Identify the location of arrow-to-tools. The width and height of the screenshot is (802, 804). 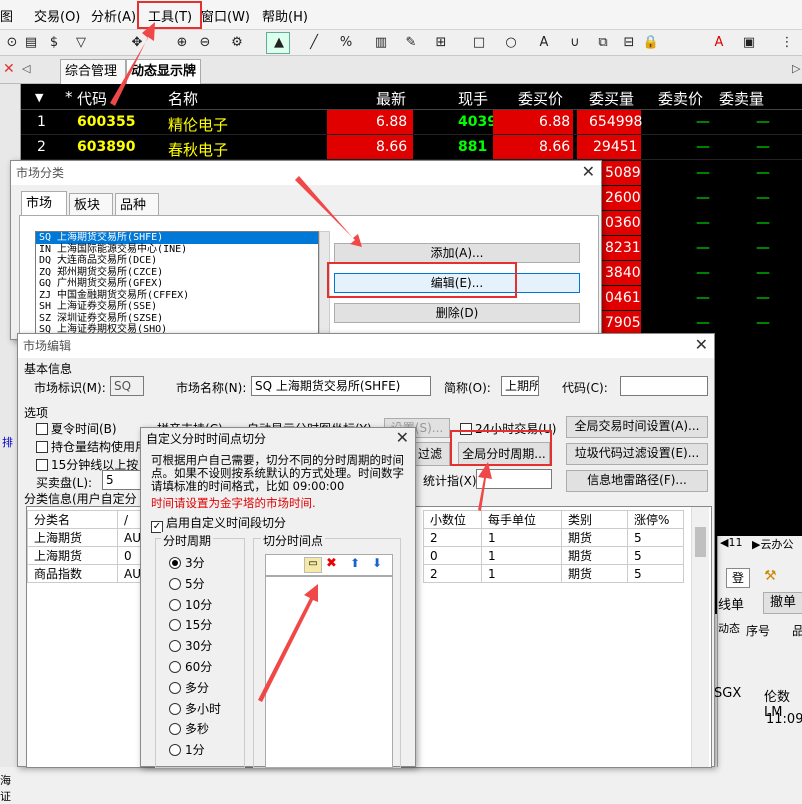
(132, 64).